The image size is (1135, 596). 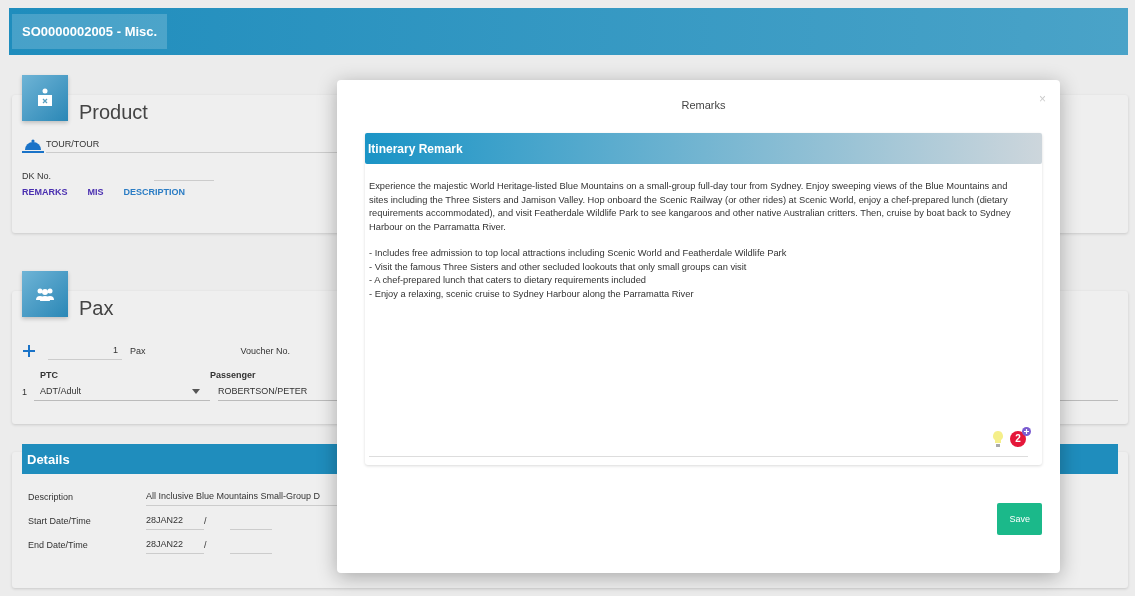 I want to click on section-title: Details, so click(x=48, y=459).